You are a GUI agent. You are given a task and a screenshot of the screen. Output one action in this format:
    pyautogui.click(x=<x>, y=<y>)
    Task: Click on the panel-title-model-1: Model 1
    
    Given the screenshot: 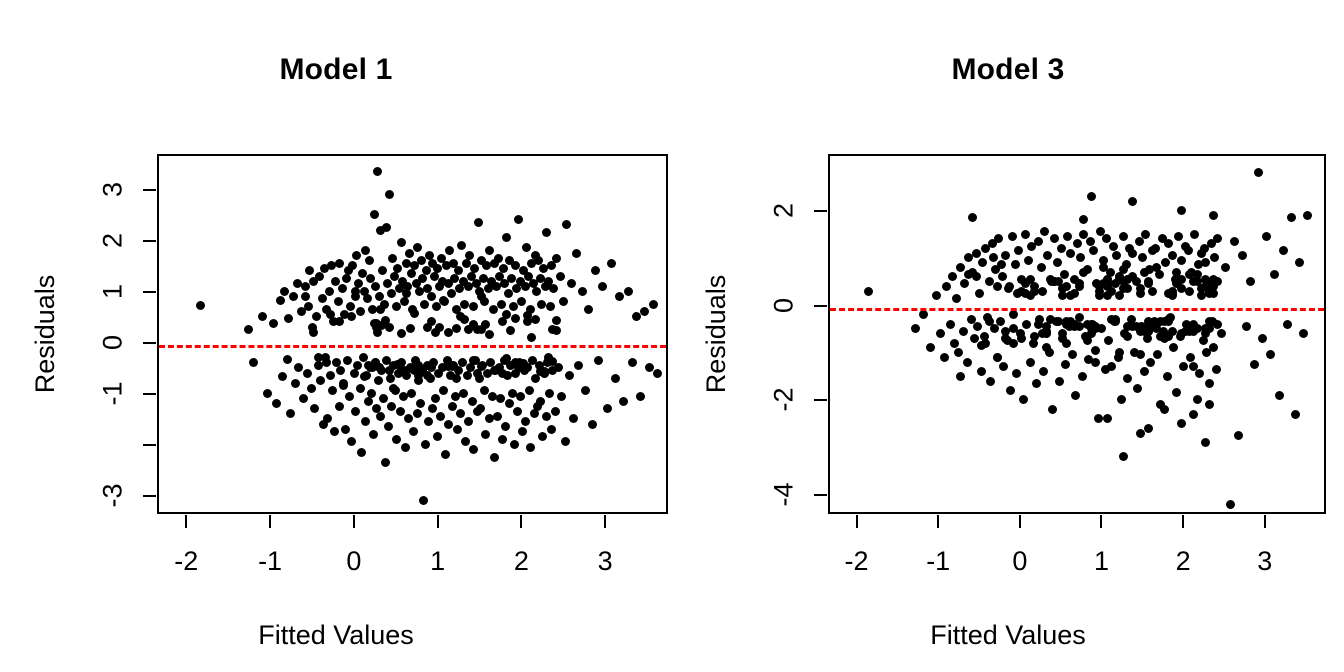 What is the action you would take?
    pyautogui.click(x=336, y=69)
    